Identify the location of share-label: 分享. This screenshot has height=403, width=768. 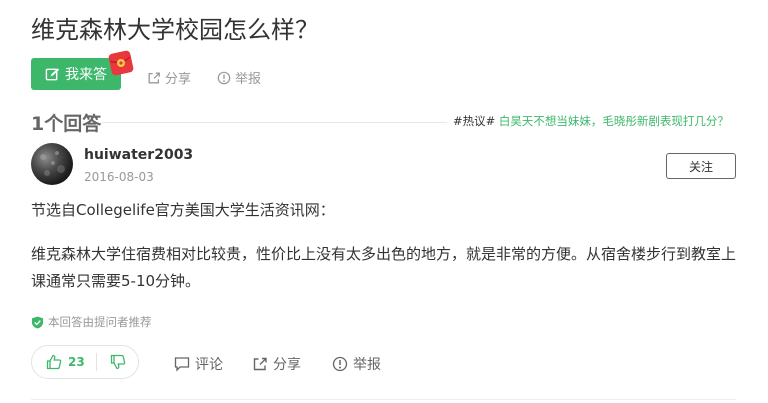
(178, 79).